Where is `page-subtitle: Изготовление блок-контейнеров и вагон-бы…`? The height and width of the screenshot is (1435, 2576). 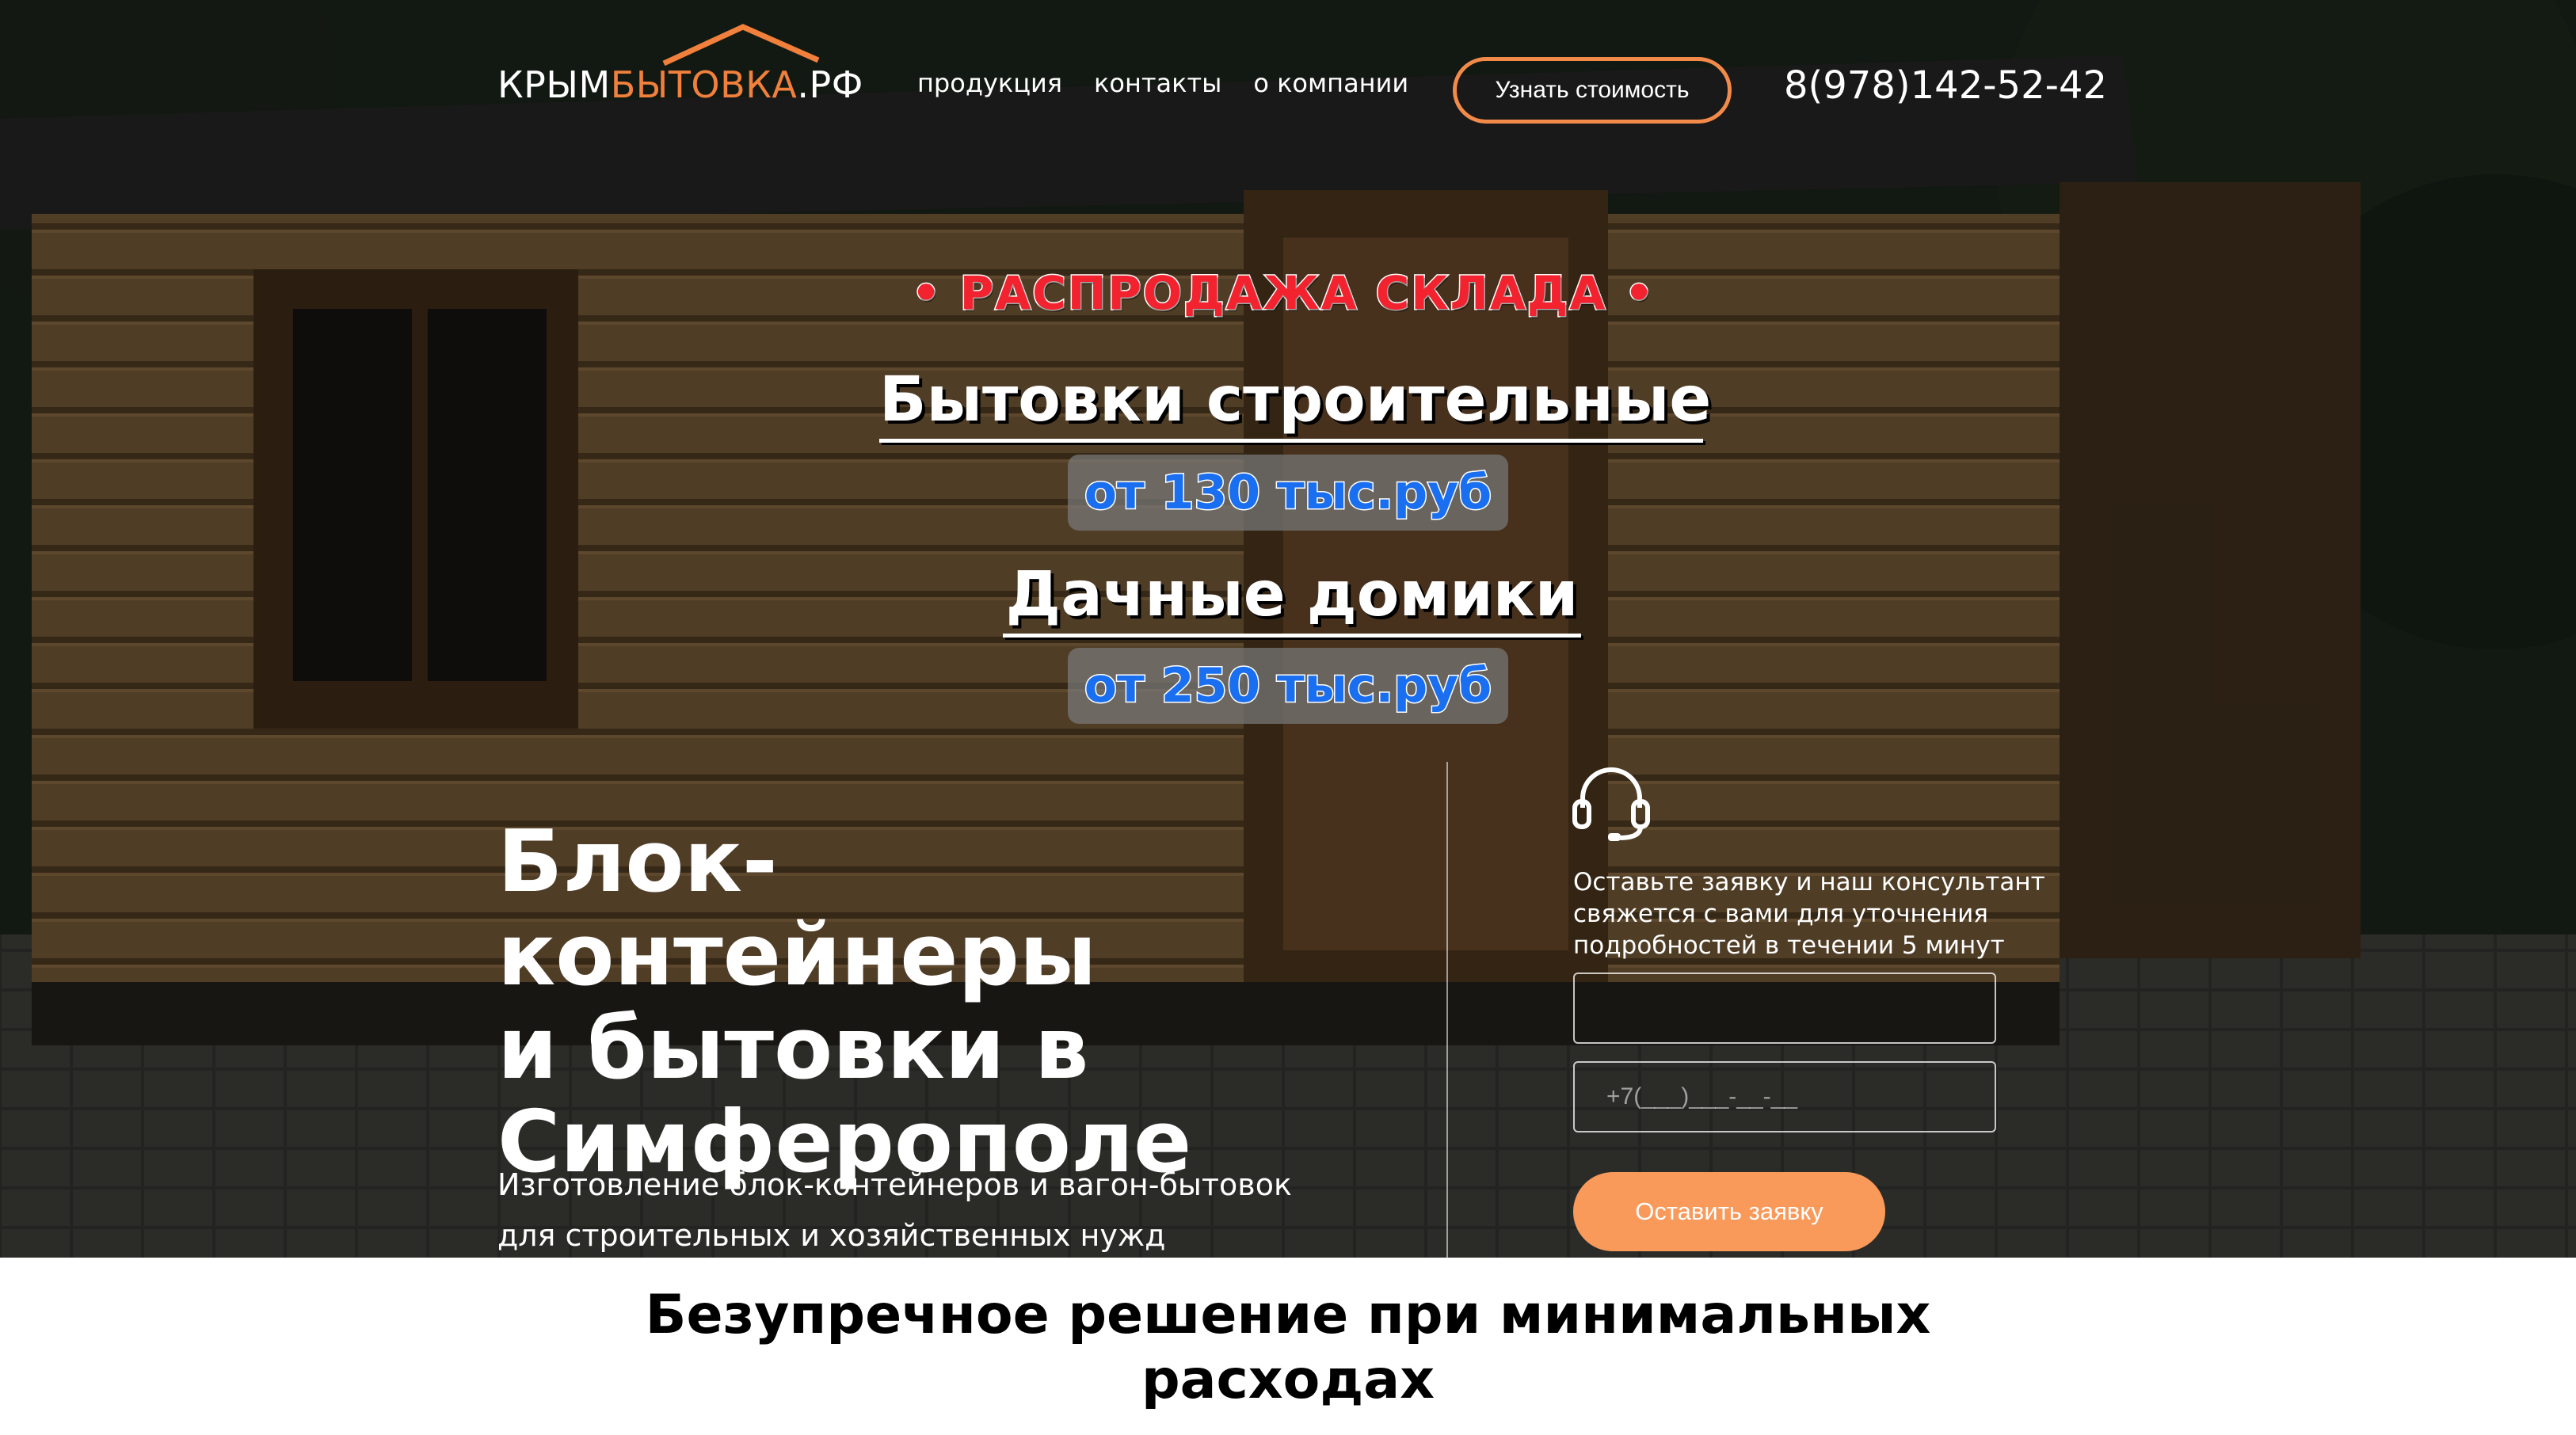
page-subtitle: Изготовление блок-контейнеров и вагон-бы… is located at coordinates (933, 1210).